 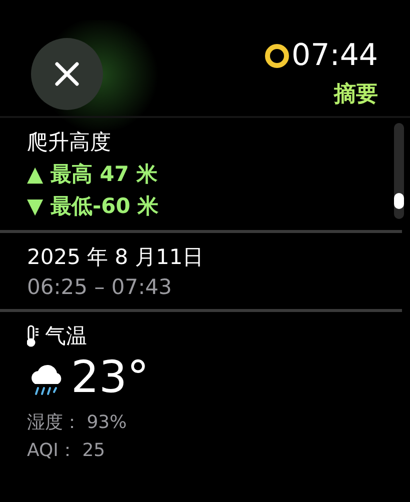 What do you see at coordinates (92, 174) in the screenshot?
I see `max-elevation: ▲ 最高 47 米` at bounding box center [92, 174].